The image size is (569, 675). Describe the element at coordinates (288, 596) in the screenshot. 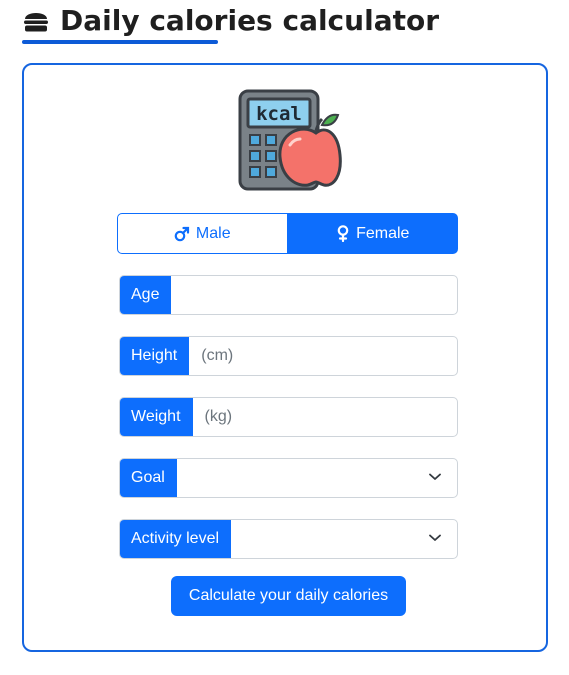

I see `calculate-button: Calculate your daily calories` at that location.